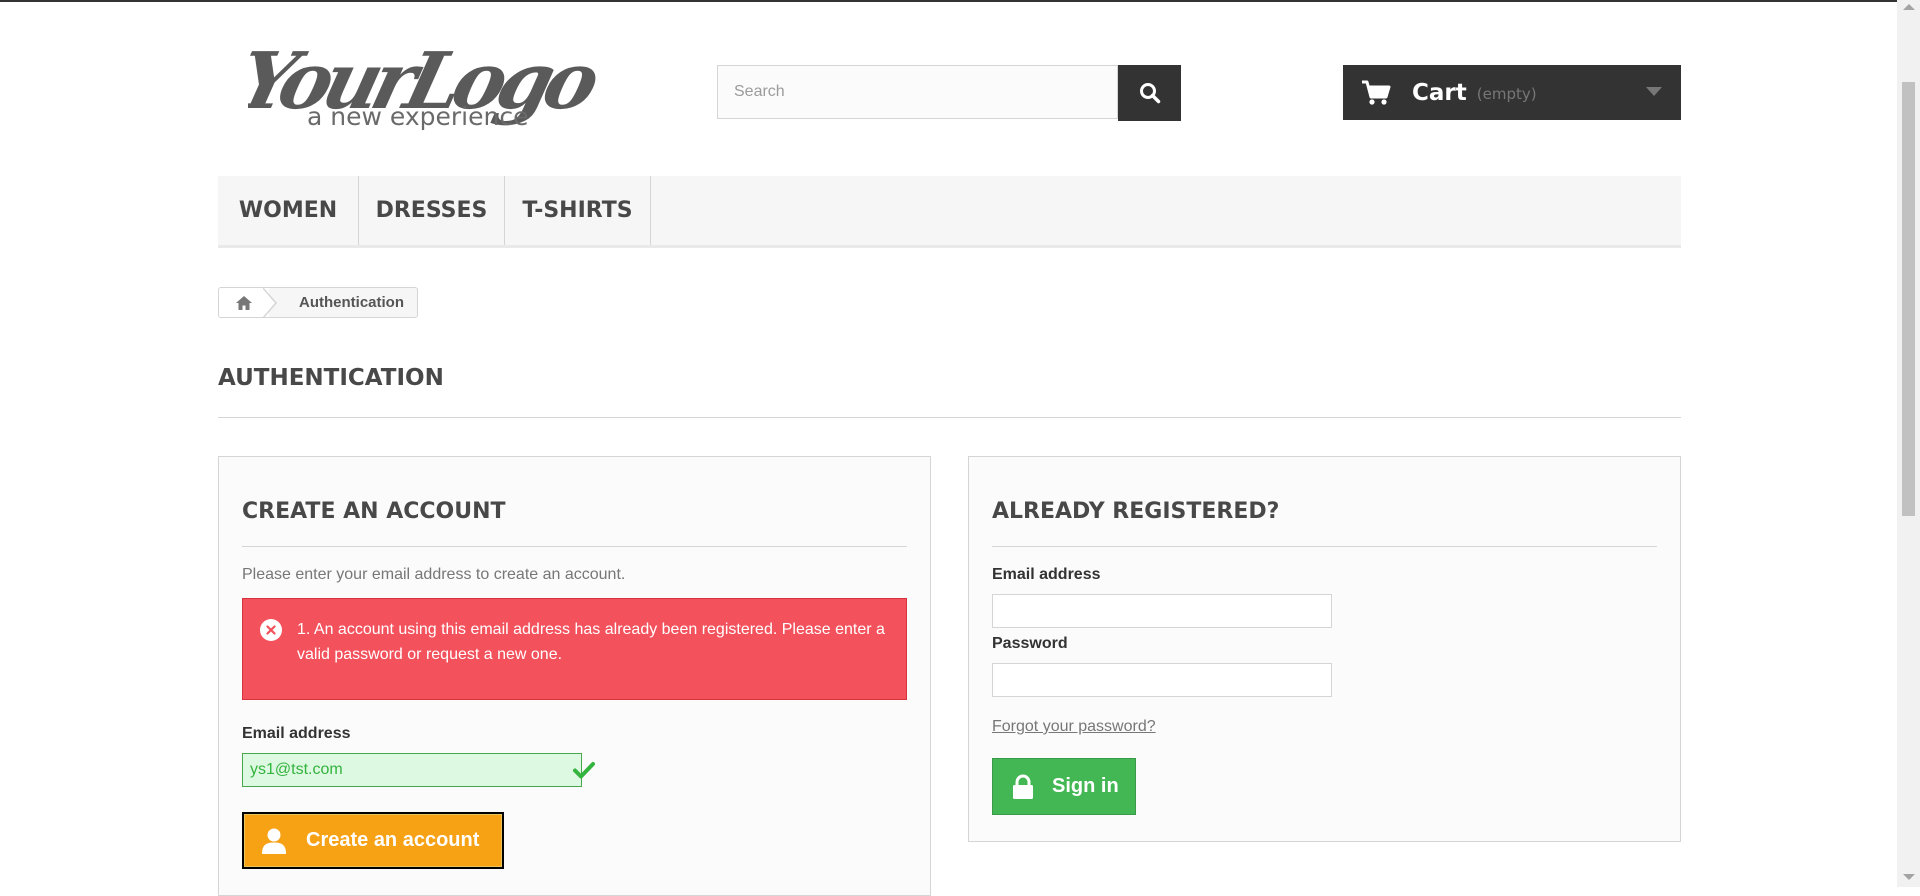 This screenshot has width=1920, height=896. What do you see at coordinates (296, 733) in the screenshot?
I see `create-email-label: Email address` at bounding box center [296, 733].